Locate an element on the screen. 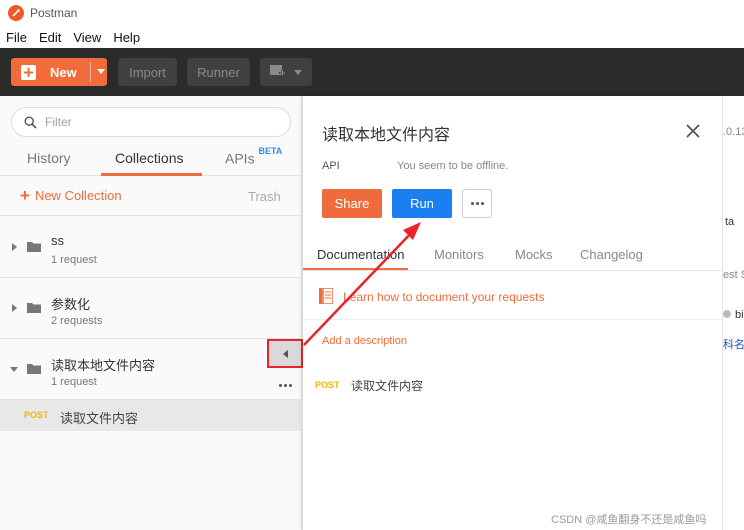 This screenshot has width=744, height=530. collection-name: 参数化 is located at coordinates (71, 304).